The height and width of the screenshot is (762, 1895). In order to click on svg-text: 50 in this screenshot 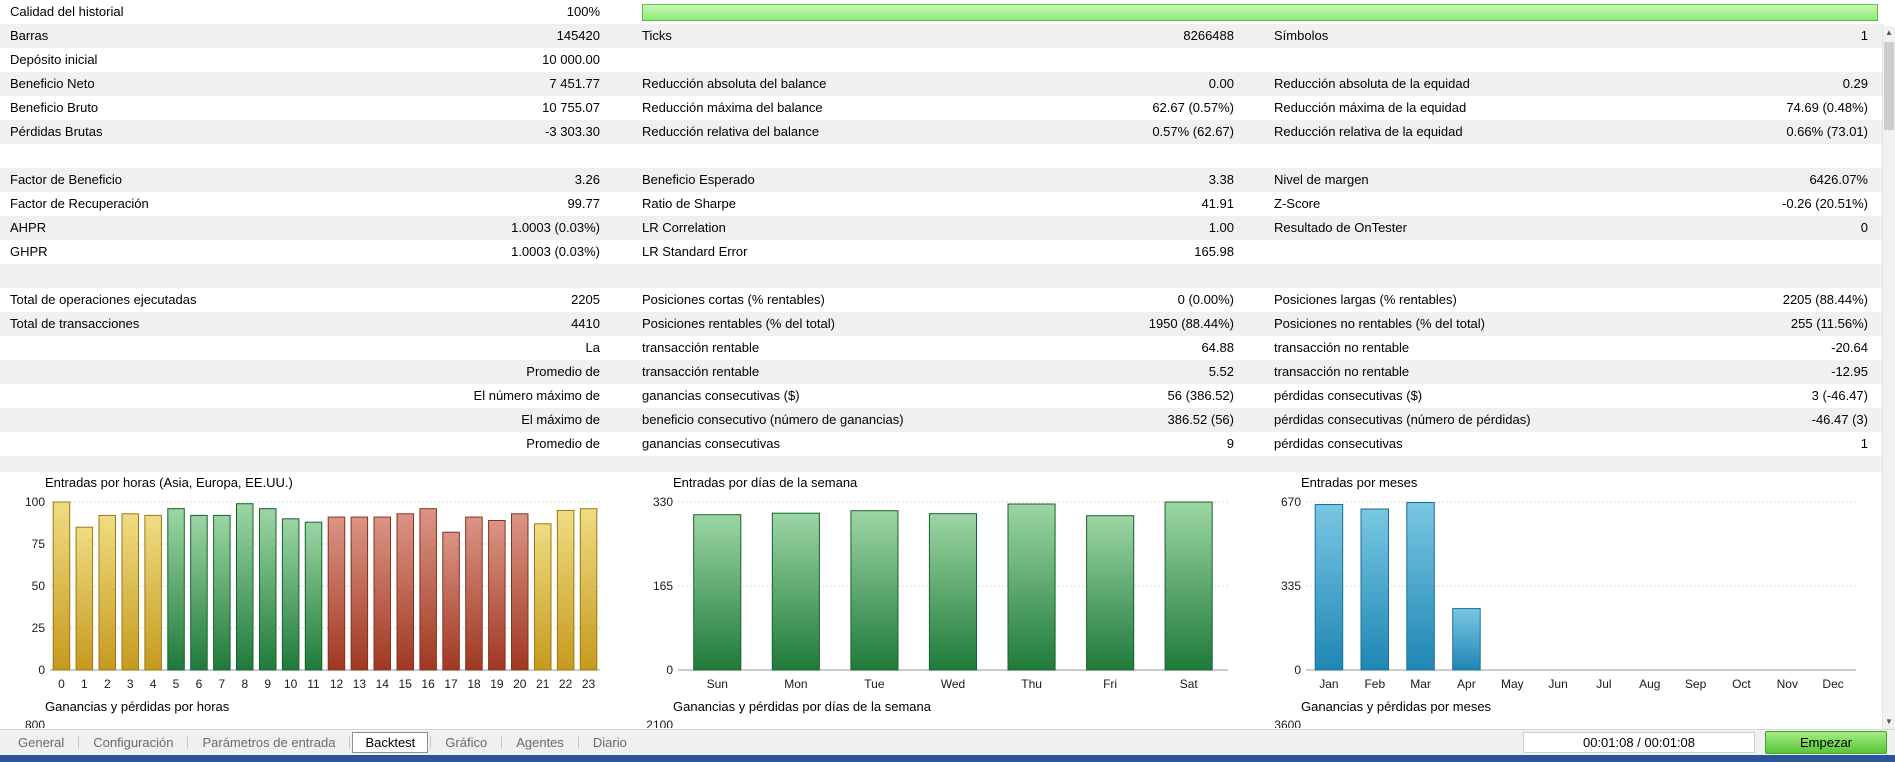, I will do `click(39, 586)`.